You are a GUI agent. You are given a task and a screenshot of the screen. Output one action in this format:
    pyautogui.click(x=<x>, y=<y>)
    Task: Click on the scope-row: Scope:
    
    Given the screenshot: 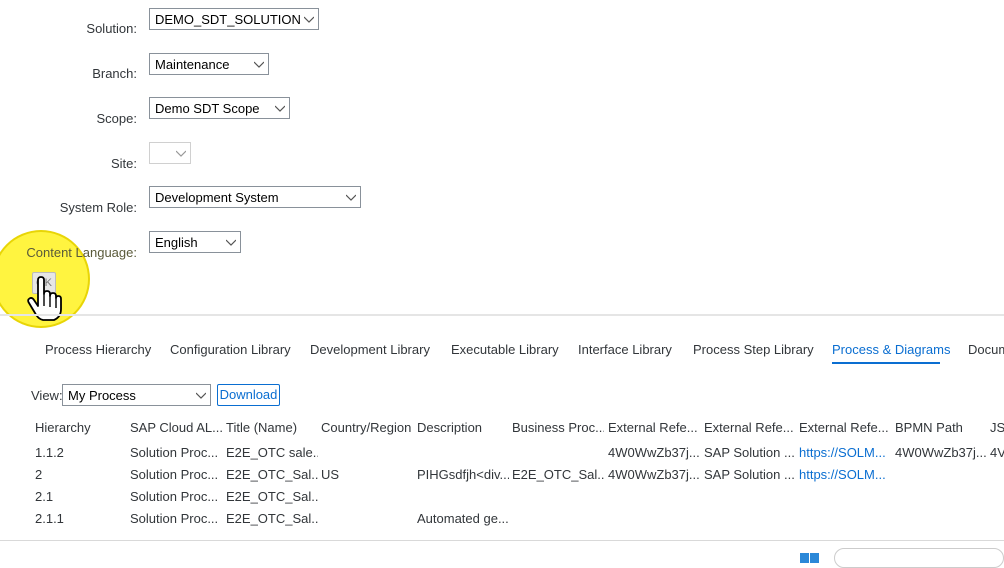 What is the action you would take?
    pyautogui.click(x=68, y=120)
    